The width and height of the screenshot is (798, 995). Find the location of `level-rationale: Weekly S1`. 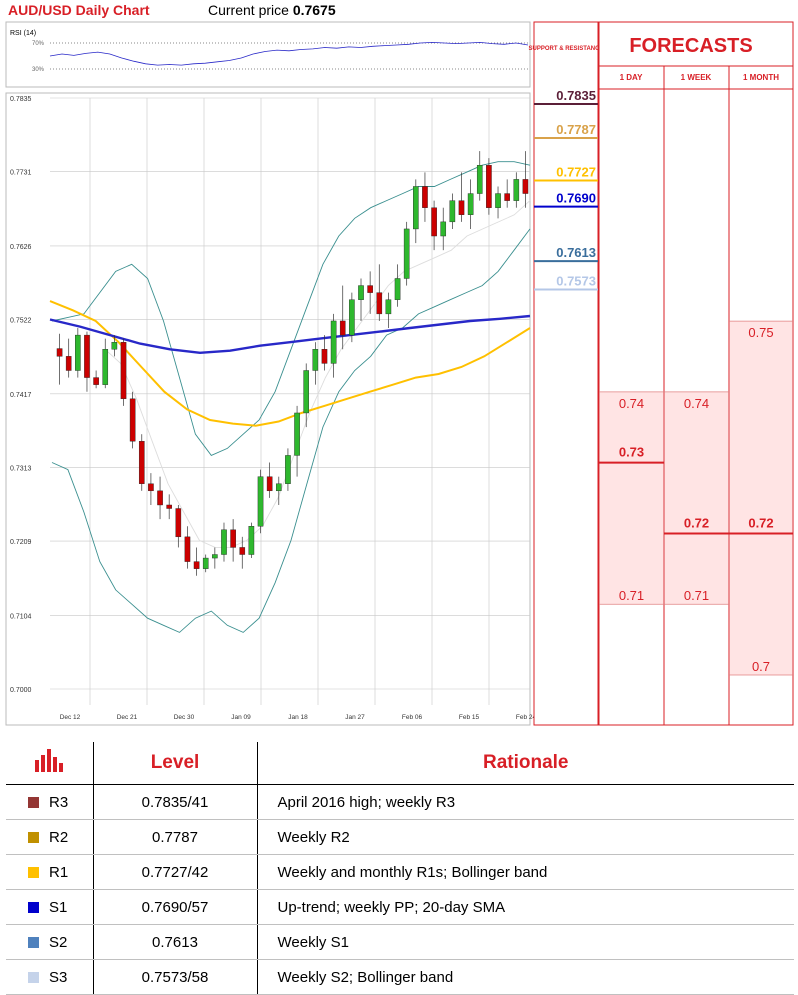

level-rationale: Weekly S1 is located at coordinates (525, 942).